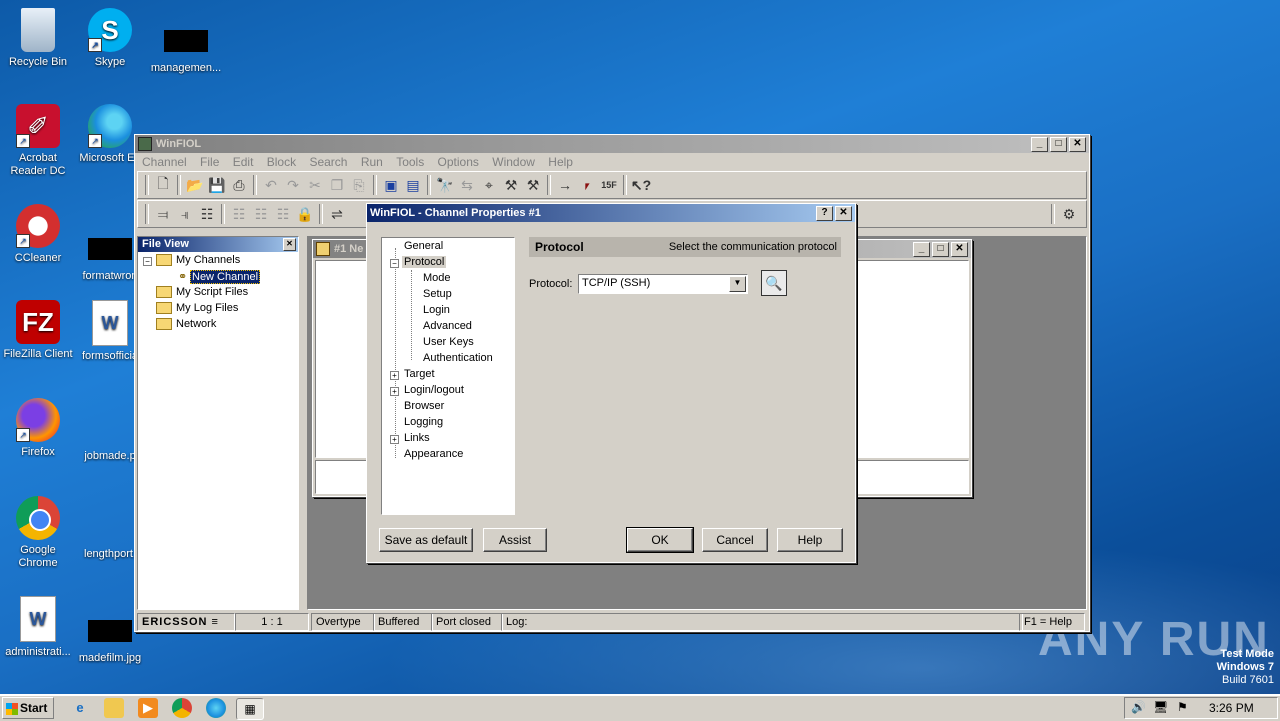 Image resolution: width=1280 pixels, height=721 pixels. What do you see at coordinates (417, 438) in the screenshot?
I see `tree-links: Links` at bounding box center [417, 438].